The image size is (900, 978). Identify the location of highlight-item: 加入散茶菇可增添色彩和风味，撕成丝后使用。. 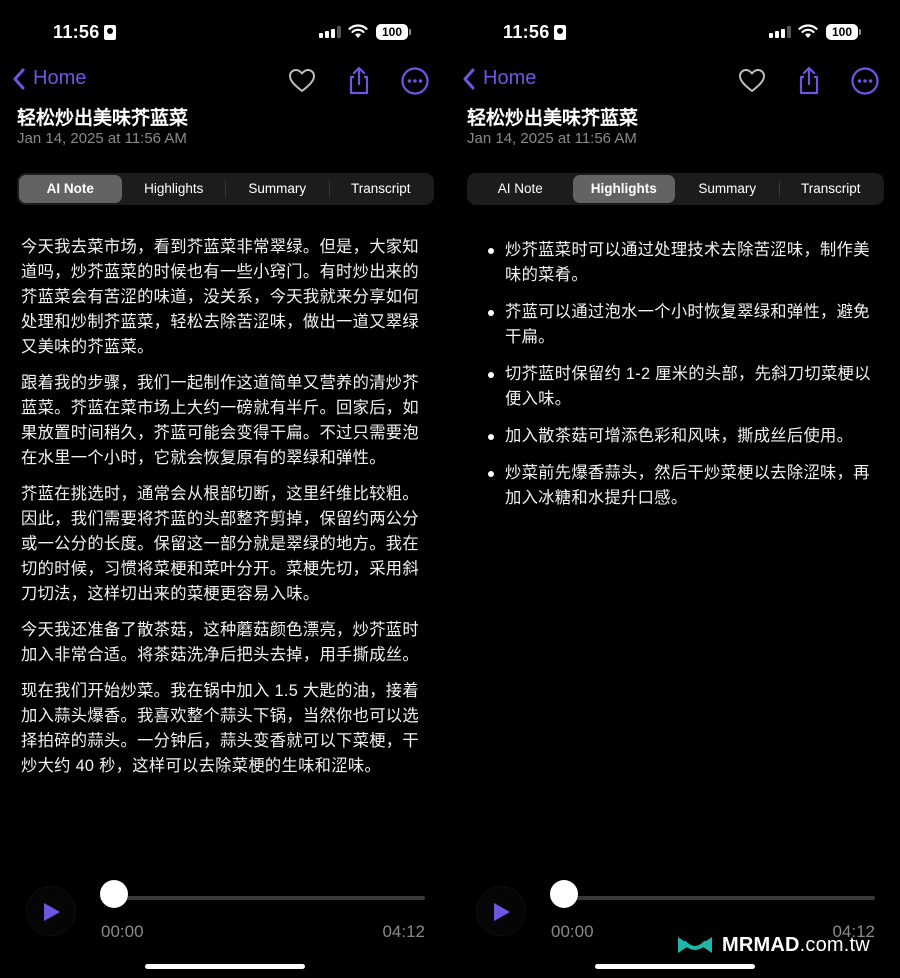
(680, 436).